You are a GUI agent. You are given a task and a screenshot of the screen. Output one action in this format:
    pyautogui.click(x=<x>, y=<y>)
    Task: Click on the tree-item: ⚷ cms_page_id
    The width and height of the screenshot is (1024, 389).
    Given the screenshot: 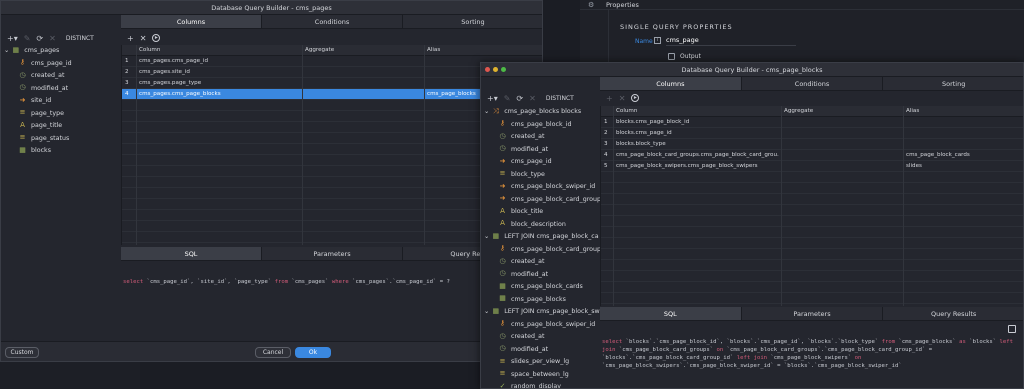 What is the action you would take?
    pyautogui.click(x=61, y=64)
    